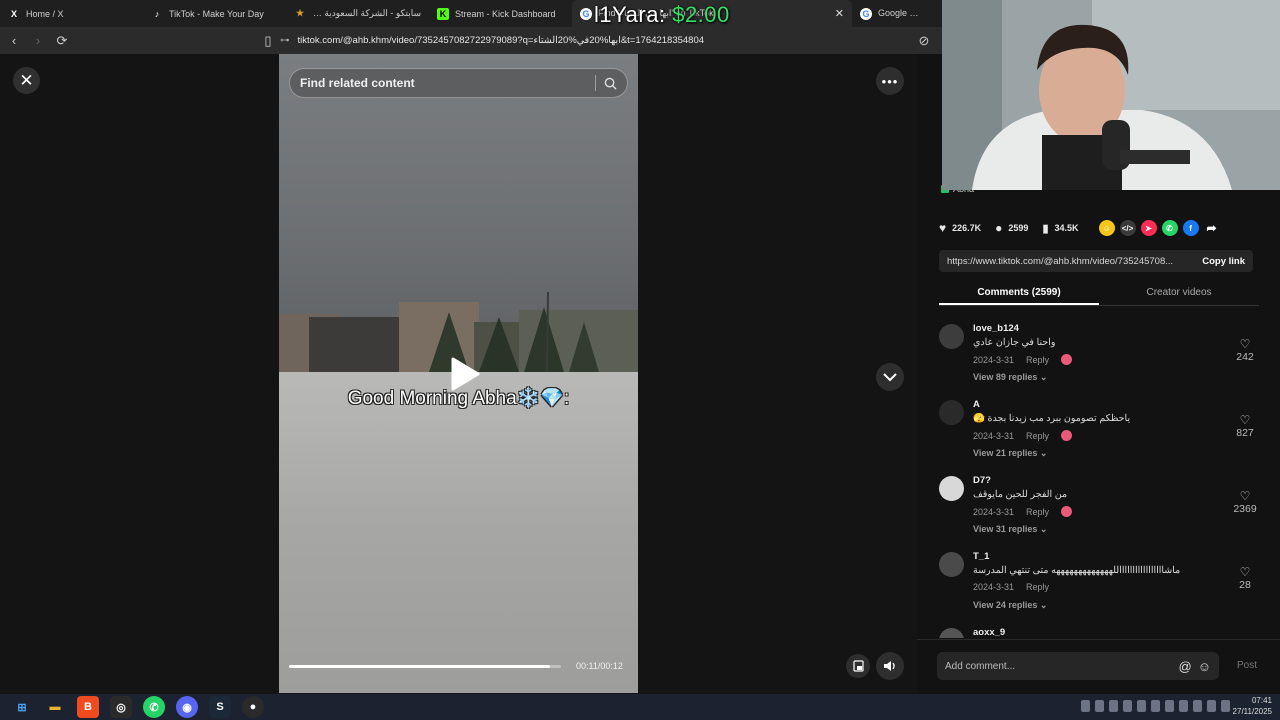 The width and height of the screenshot is (1280, 720). What do you see at coordinates (858, 666) in the screenshot?
I see `miniplayer-icon` at bounding box center [858, 666].